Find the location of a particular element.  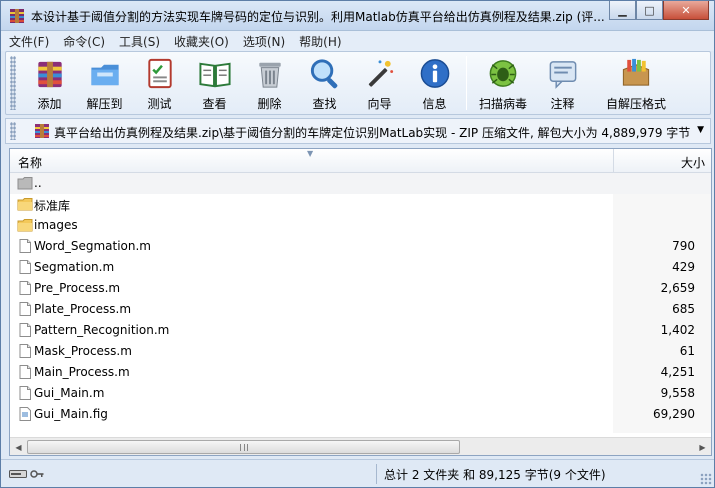

file-name: Mask_Process.m is located at coordinates (83, 351).